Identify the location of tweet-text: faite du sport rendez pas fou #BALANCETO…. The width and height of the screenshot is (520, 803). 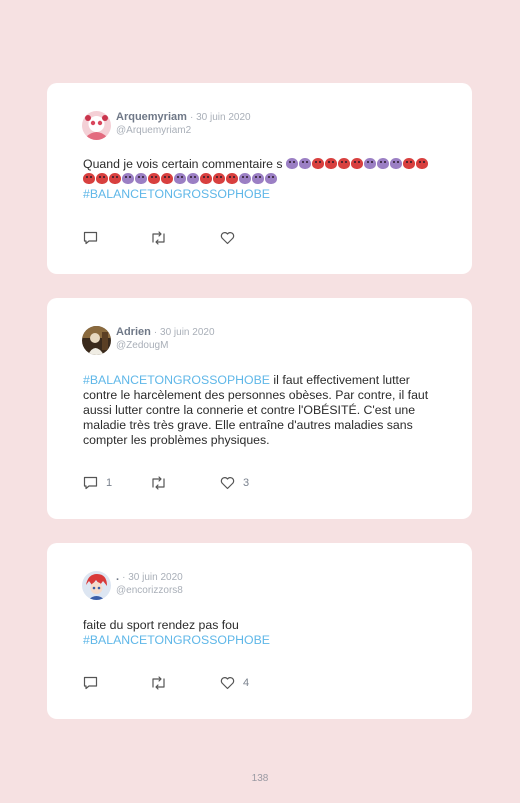
(261, 633).